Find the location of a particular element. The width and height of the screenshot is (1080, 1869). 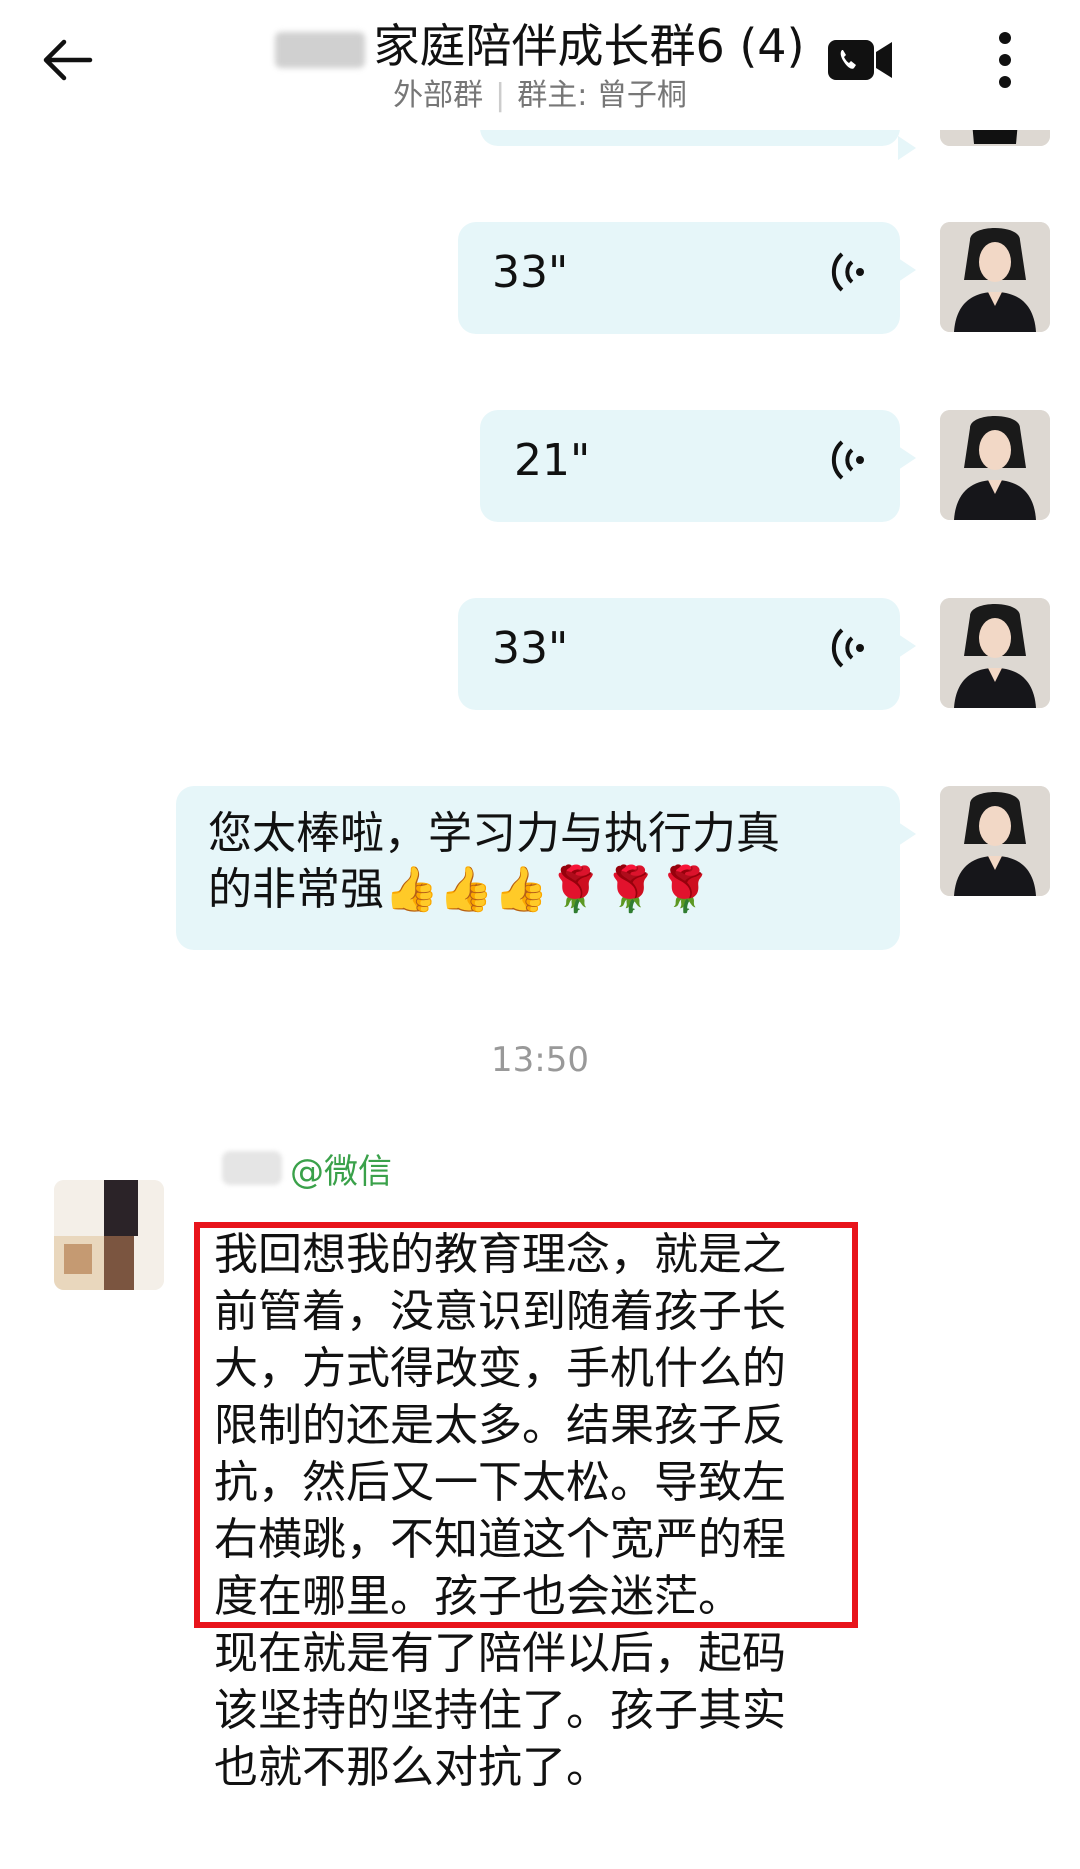

chat-header: 家庭陪伴成长群6 (4) 外部群 | 群主: 曾子桐 is located at coordinates (540, 65).